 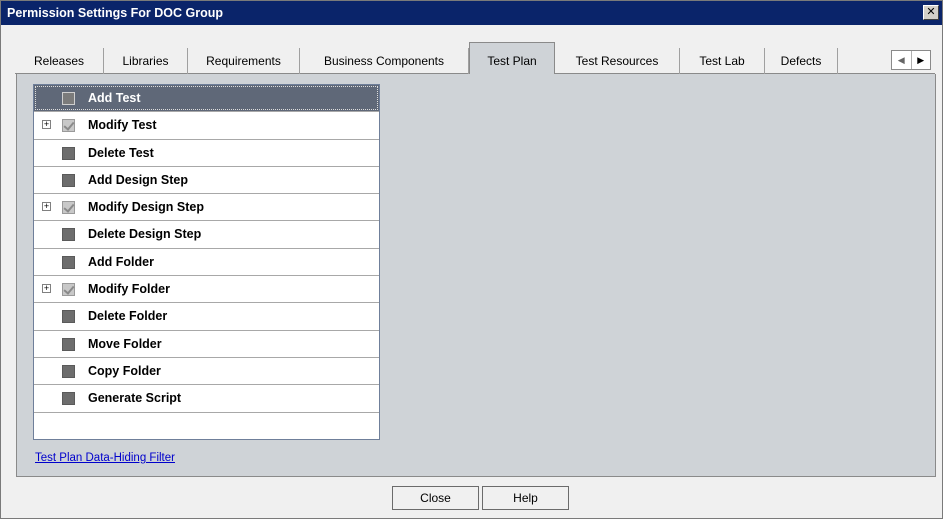 What do you see at coordinates (435, 498) in the screenshot?
I see `close-button: Close` at bounding box center [435, 498].